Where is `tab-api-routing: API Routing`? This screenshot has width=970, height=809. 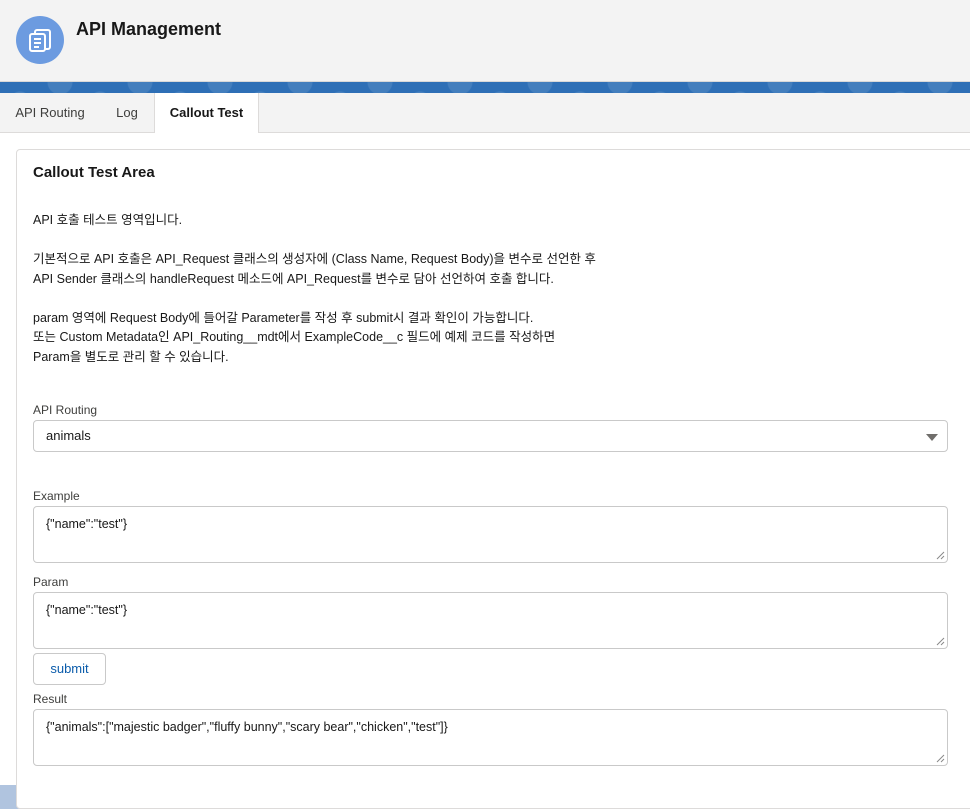 tab-api-routing: API Routing is located at coordinates (50, 113).